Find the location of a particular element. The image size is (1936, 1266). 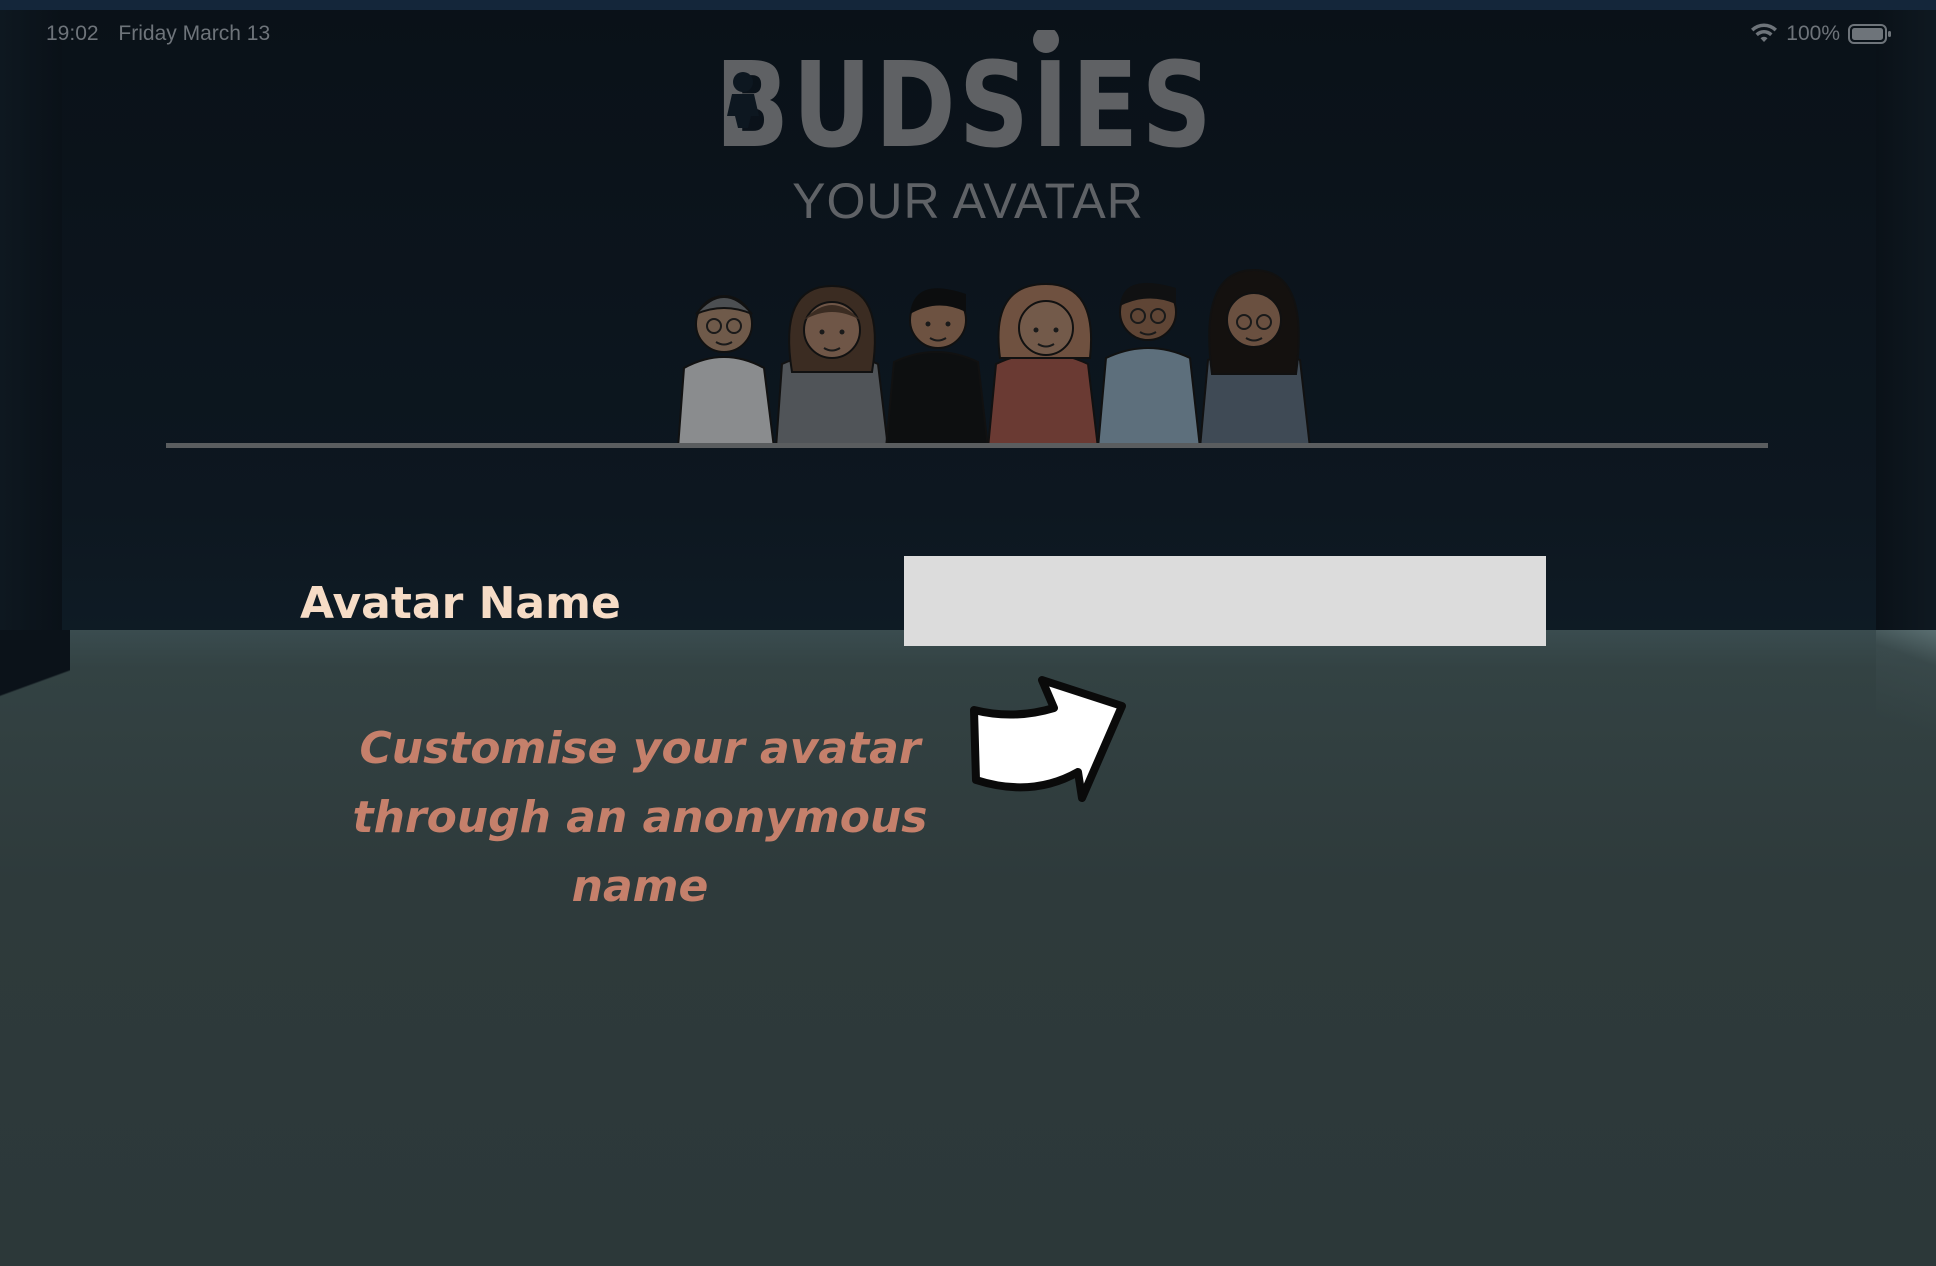

hint-line-3: name is located at coordinates (640, 886).